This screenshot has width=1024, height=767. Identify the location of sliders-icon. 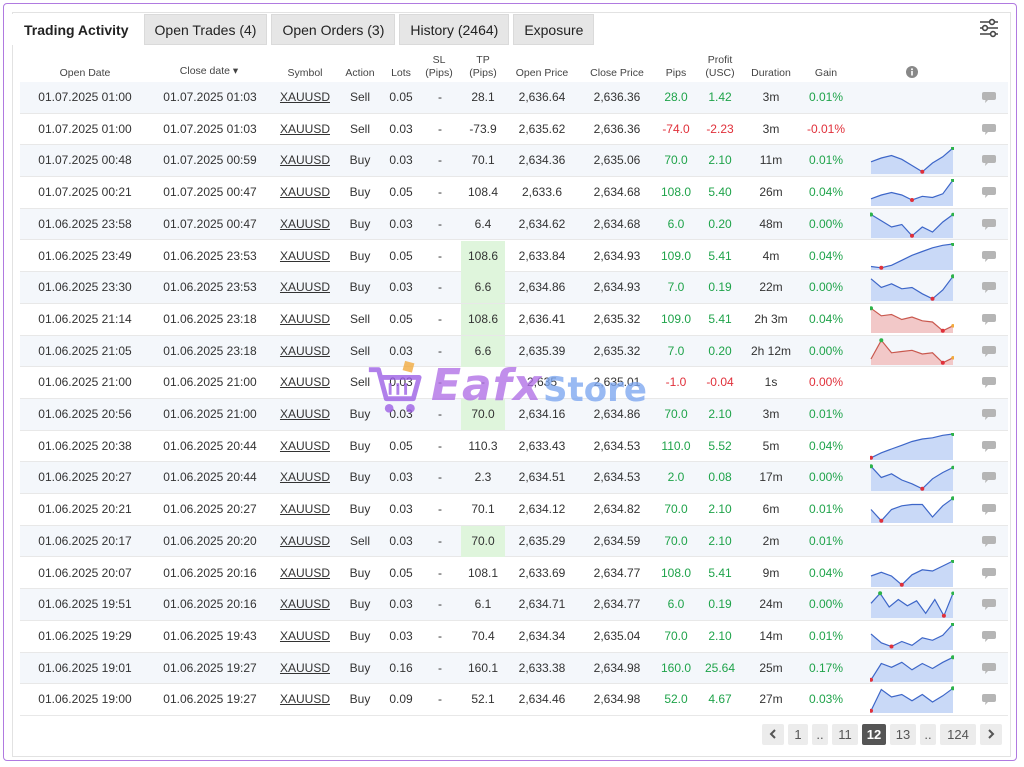
(989, 28).